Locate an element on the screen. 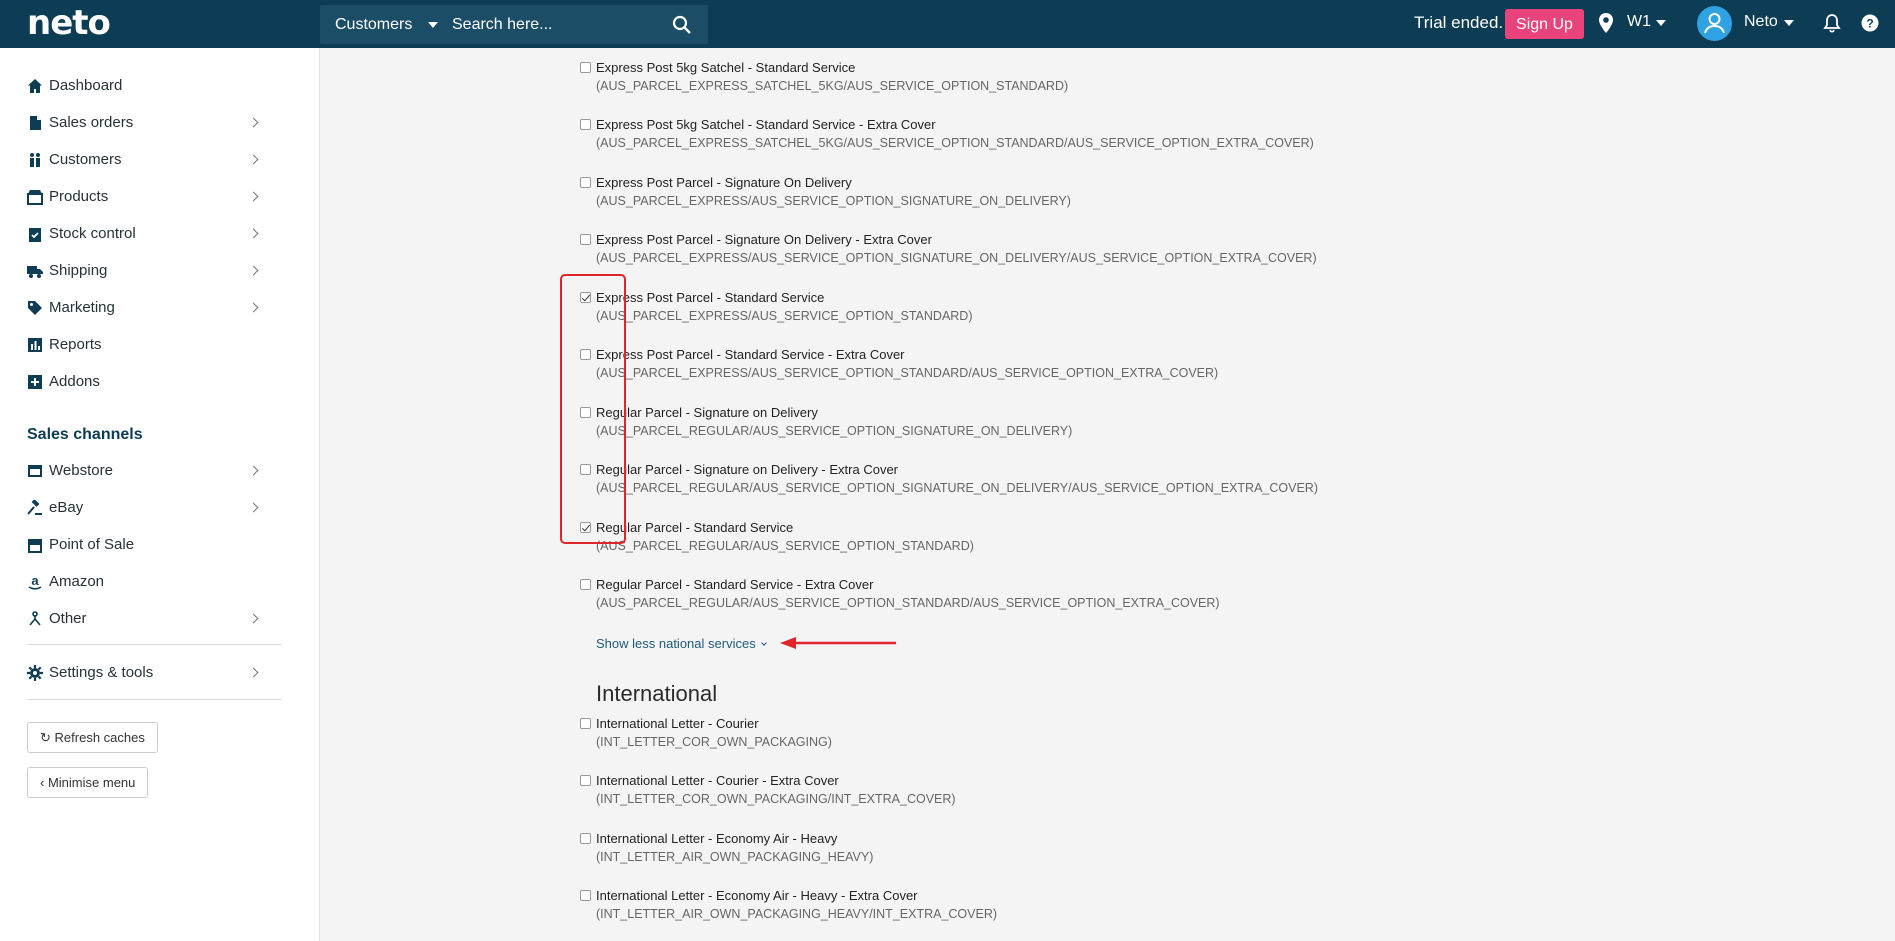 This screenshot has width=1895, height=941. service-code: (INT_LETTER_AIR_OWN_PACKAGING_HEAVY) is located at coordinates (735, 857).